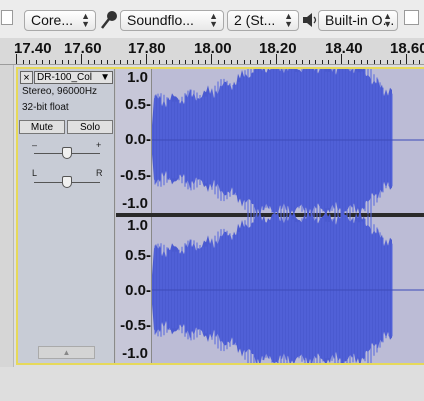 The image size is (424, 401). I want to click on microphone-icon, so click(109, 20).